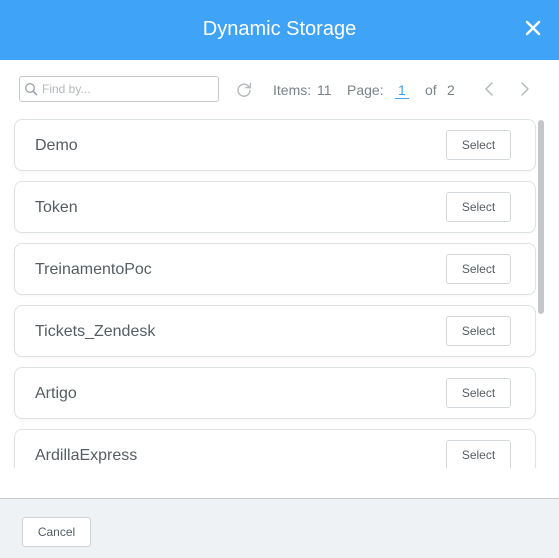 The height and width of the screenshot is (558, 559). Describe the element at coordinates (86, 455) in the screenshot. I see `item-name: ArdillaExpress` at that location.